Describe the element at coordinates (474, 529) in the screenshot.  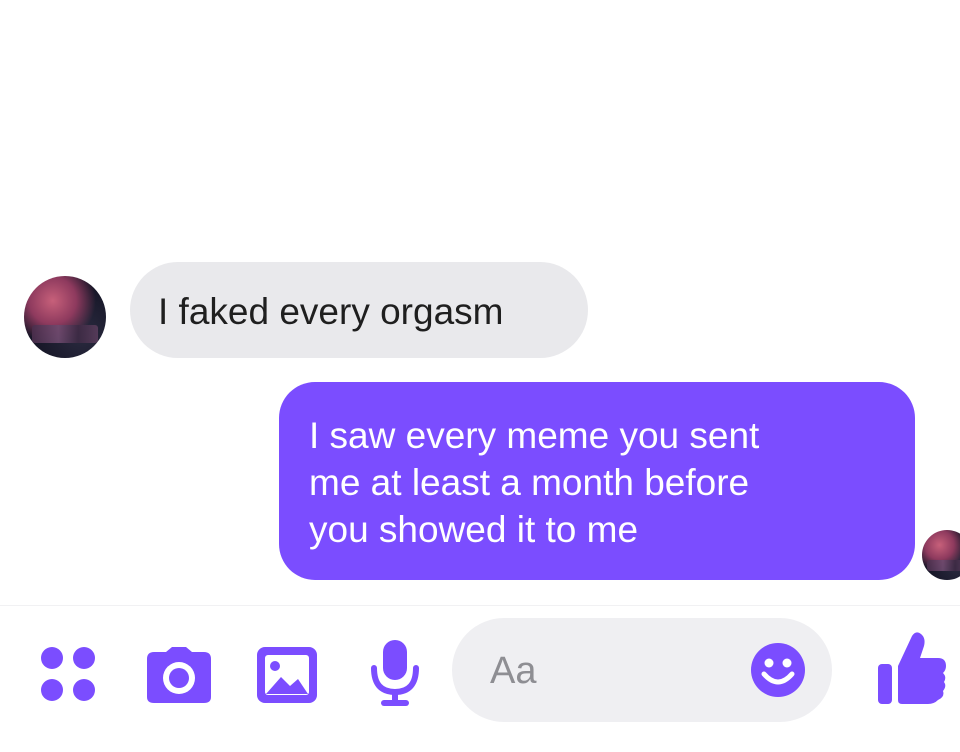
I see `sent-message-line: you showed it to me` at that location.